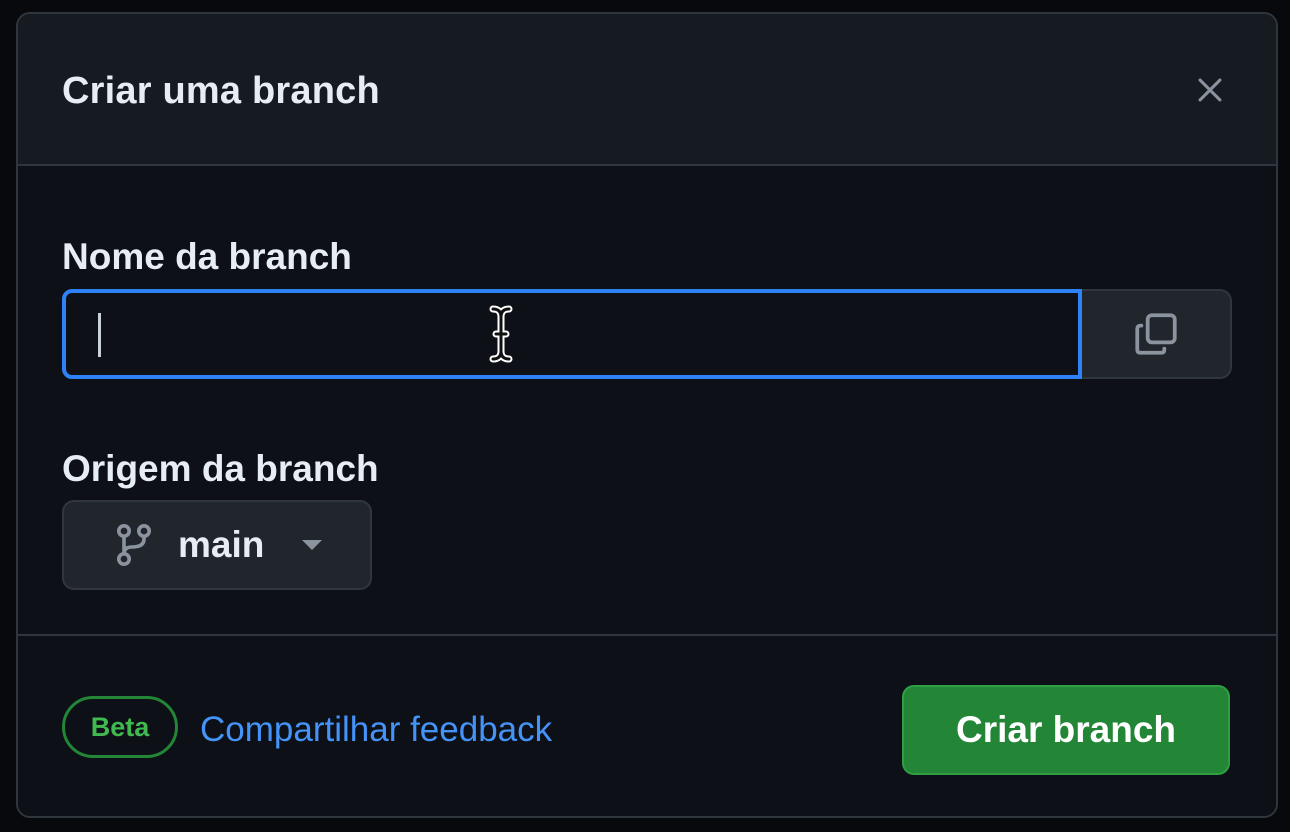 The height and width of the screenshot is (832, 1290). I want to click on create-branch-button: Criar branch, so click(1066, 730).